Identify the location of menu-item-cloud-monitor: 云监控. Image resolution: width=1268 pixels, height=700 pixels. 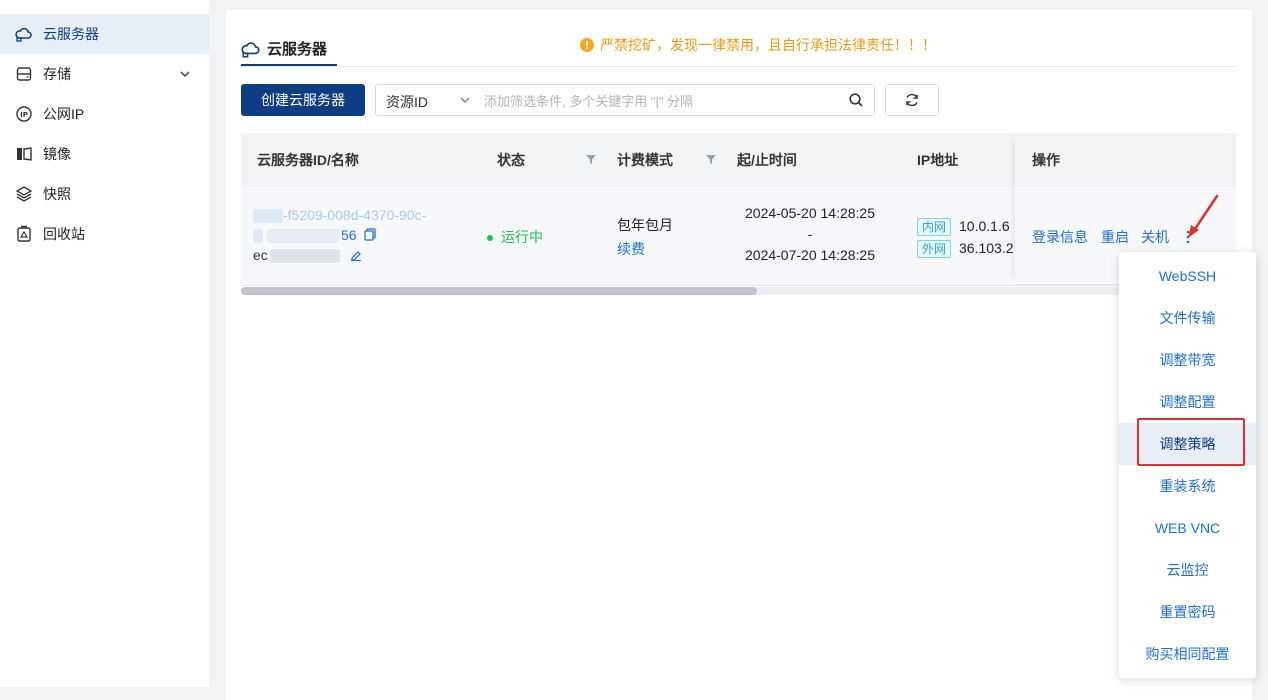
(1187, 570).